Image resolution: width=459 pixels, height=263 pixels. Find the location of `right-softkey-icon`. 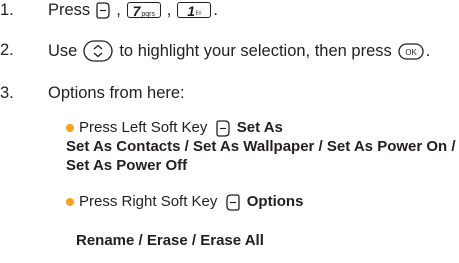

right-softkey-icon is located at coordinates (232, 202).